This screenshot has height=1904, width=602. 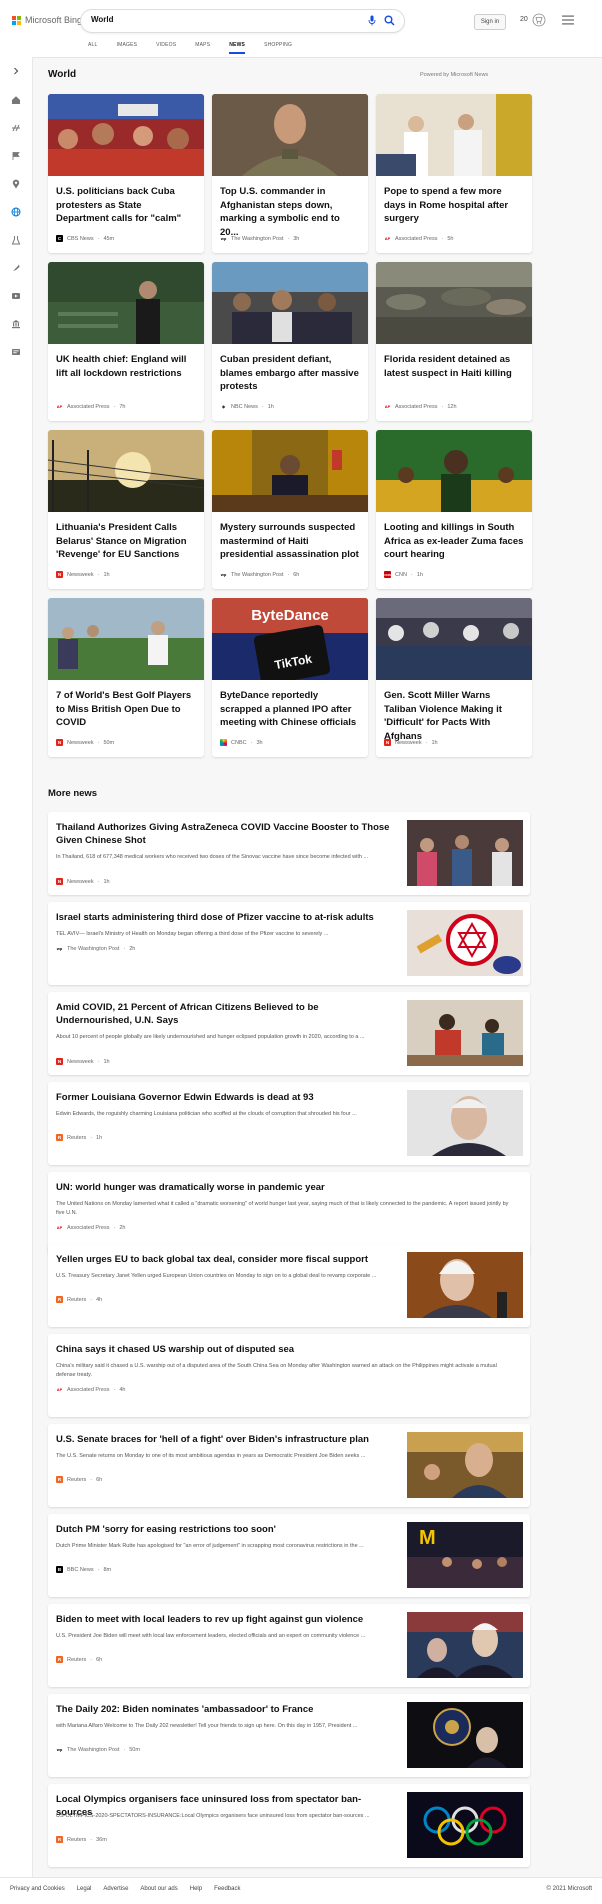 I want to click on money-icon, so click(x=16, y=324).